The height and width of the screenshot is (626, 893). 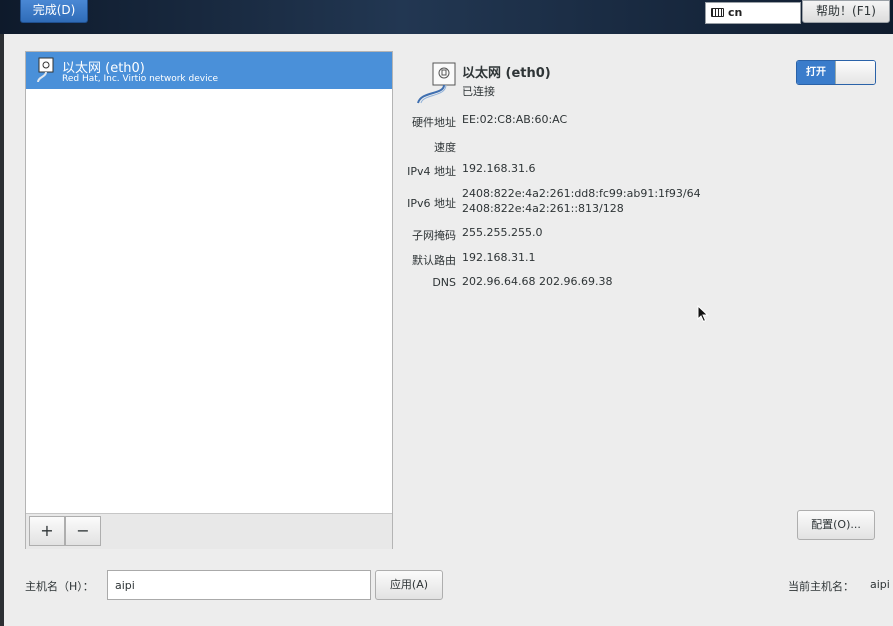 I want to click on dns-label: DNS, so click(x=444, y=282).